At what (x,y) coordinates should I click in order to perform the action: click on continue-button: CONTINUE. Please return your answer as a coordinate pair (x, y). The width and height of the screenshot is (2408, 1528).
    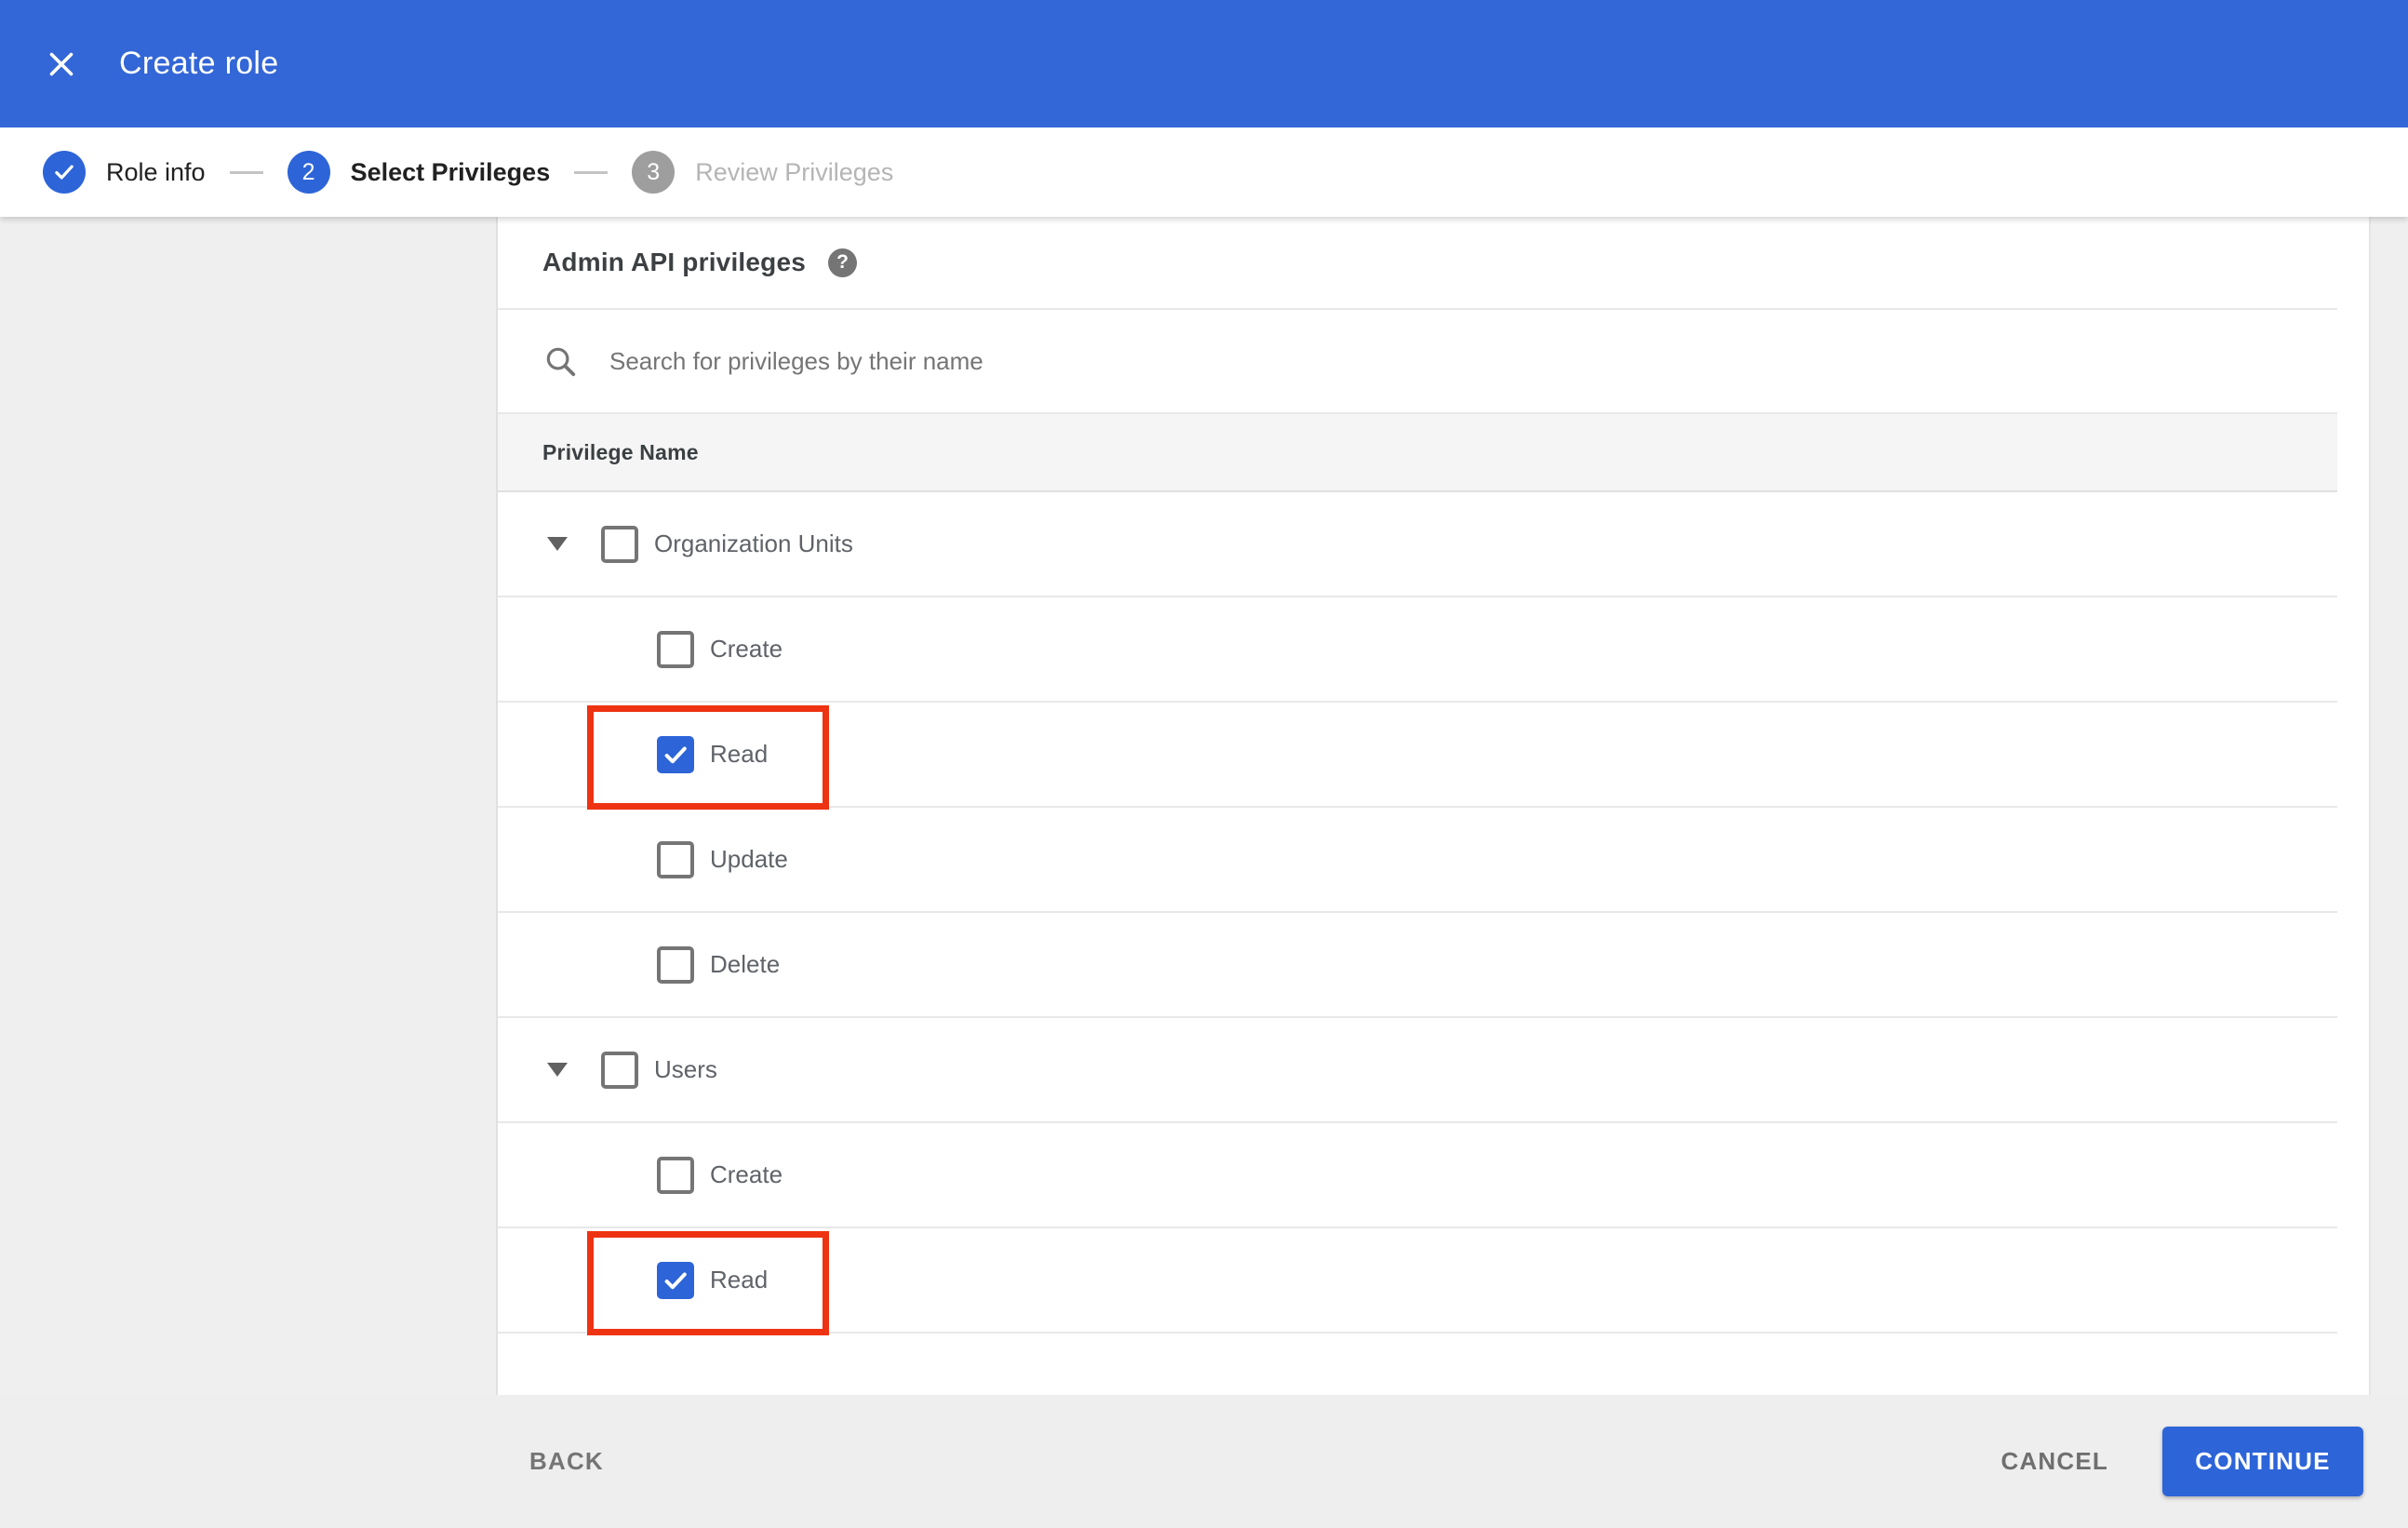
    Looking at the image, I should click on (2262, 1461).